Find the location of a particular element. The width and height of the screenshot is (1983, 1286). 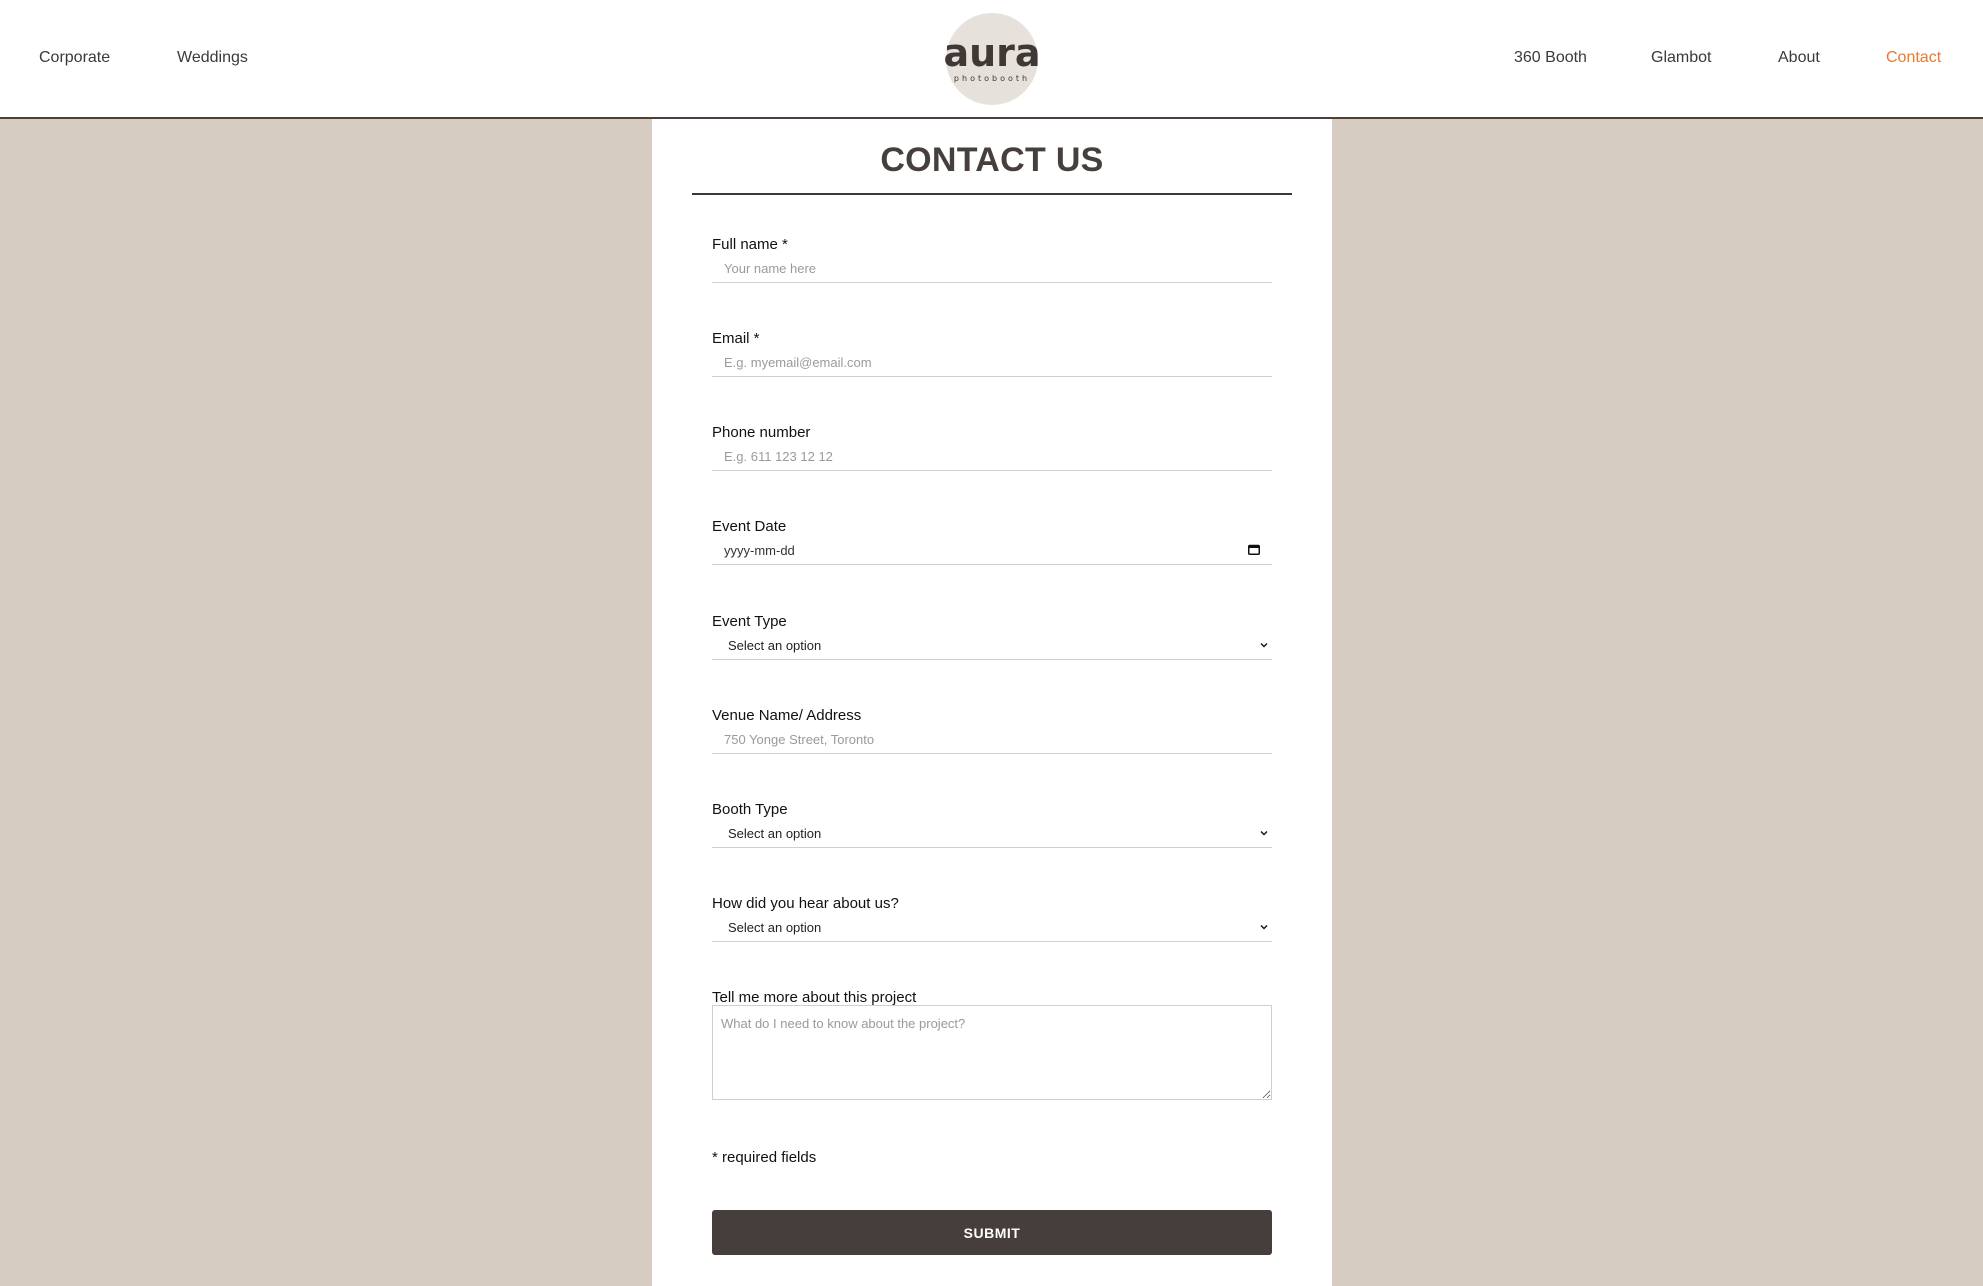

phone-label: Phone number is located at coordinates (761, 432).